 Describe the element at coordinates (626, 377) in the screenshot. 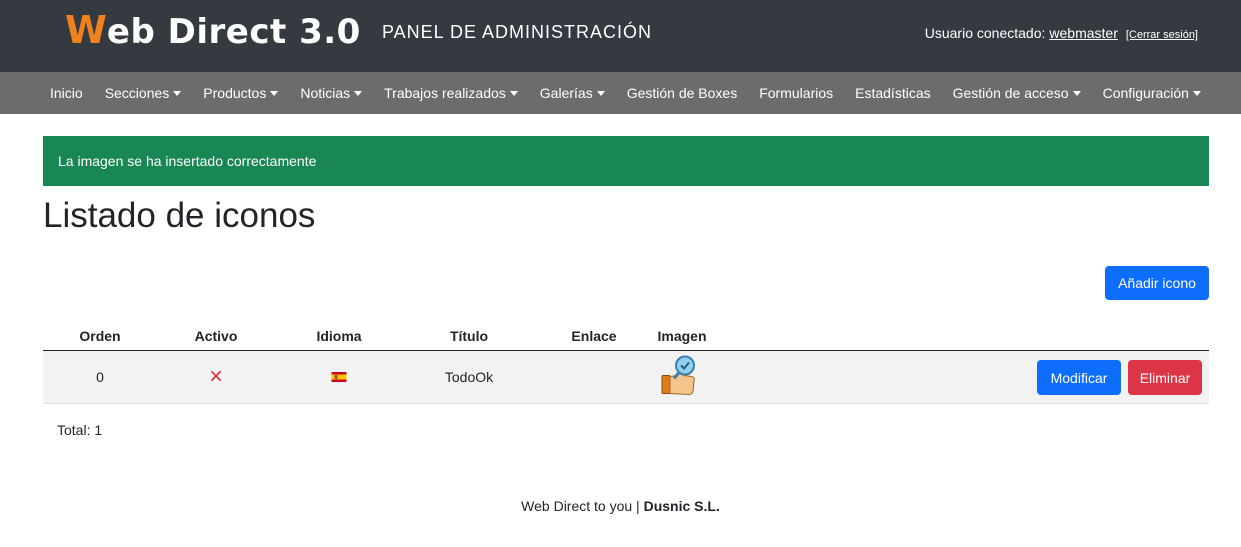

I see `table-row: 0 ✕ TodoOk Modificar Eliminar` at that location.